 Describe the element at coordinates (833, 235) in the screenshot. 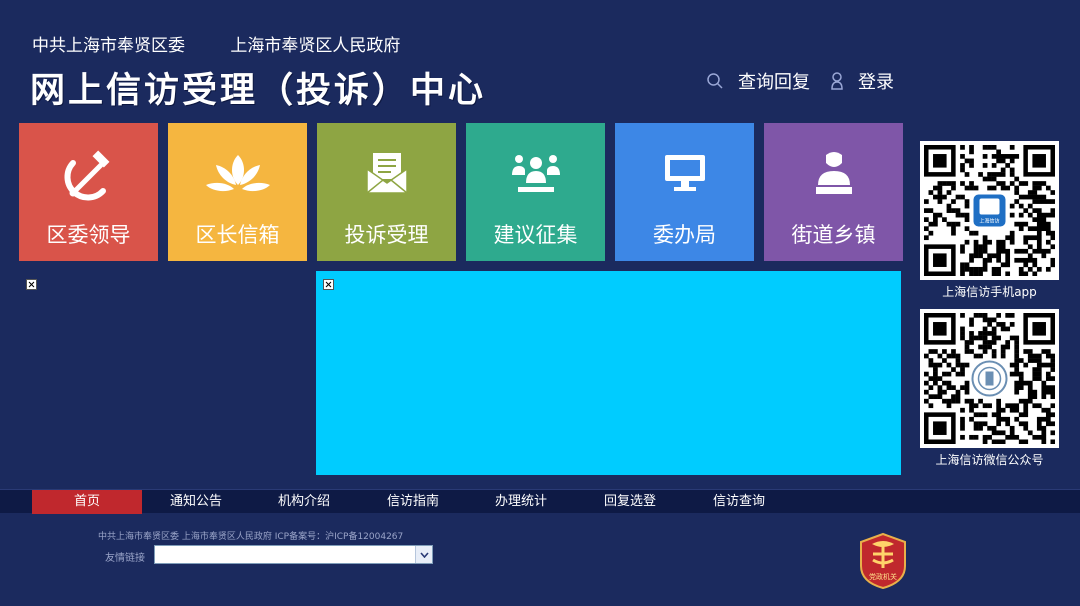

I see `tile-label: 街道乡镇` at that location.